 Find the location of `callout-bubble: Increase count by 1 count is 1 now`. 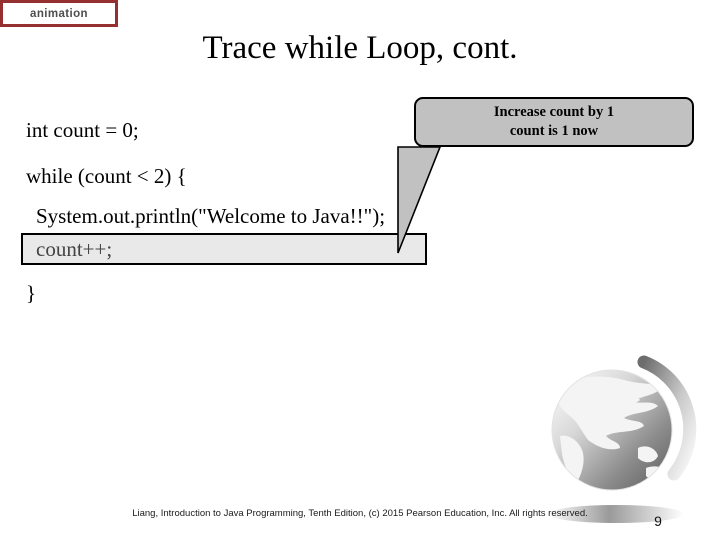

callout-bubble: Increase count by 1 count is 1 now is located at coordinates (554, 122).